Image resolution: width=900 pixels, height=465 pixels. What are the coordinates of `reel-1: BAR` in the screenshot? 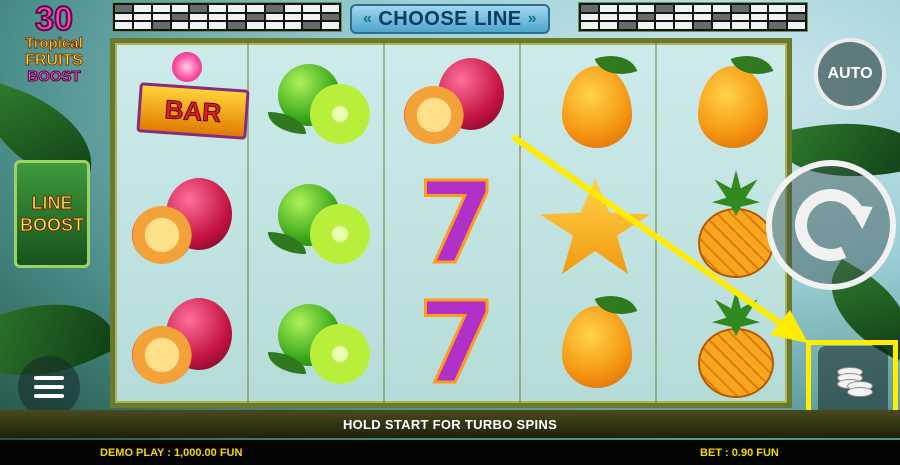 It's located at (182, 223).